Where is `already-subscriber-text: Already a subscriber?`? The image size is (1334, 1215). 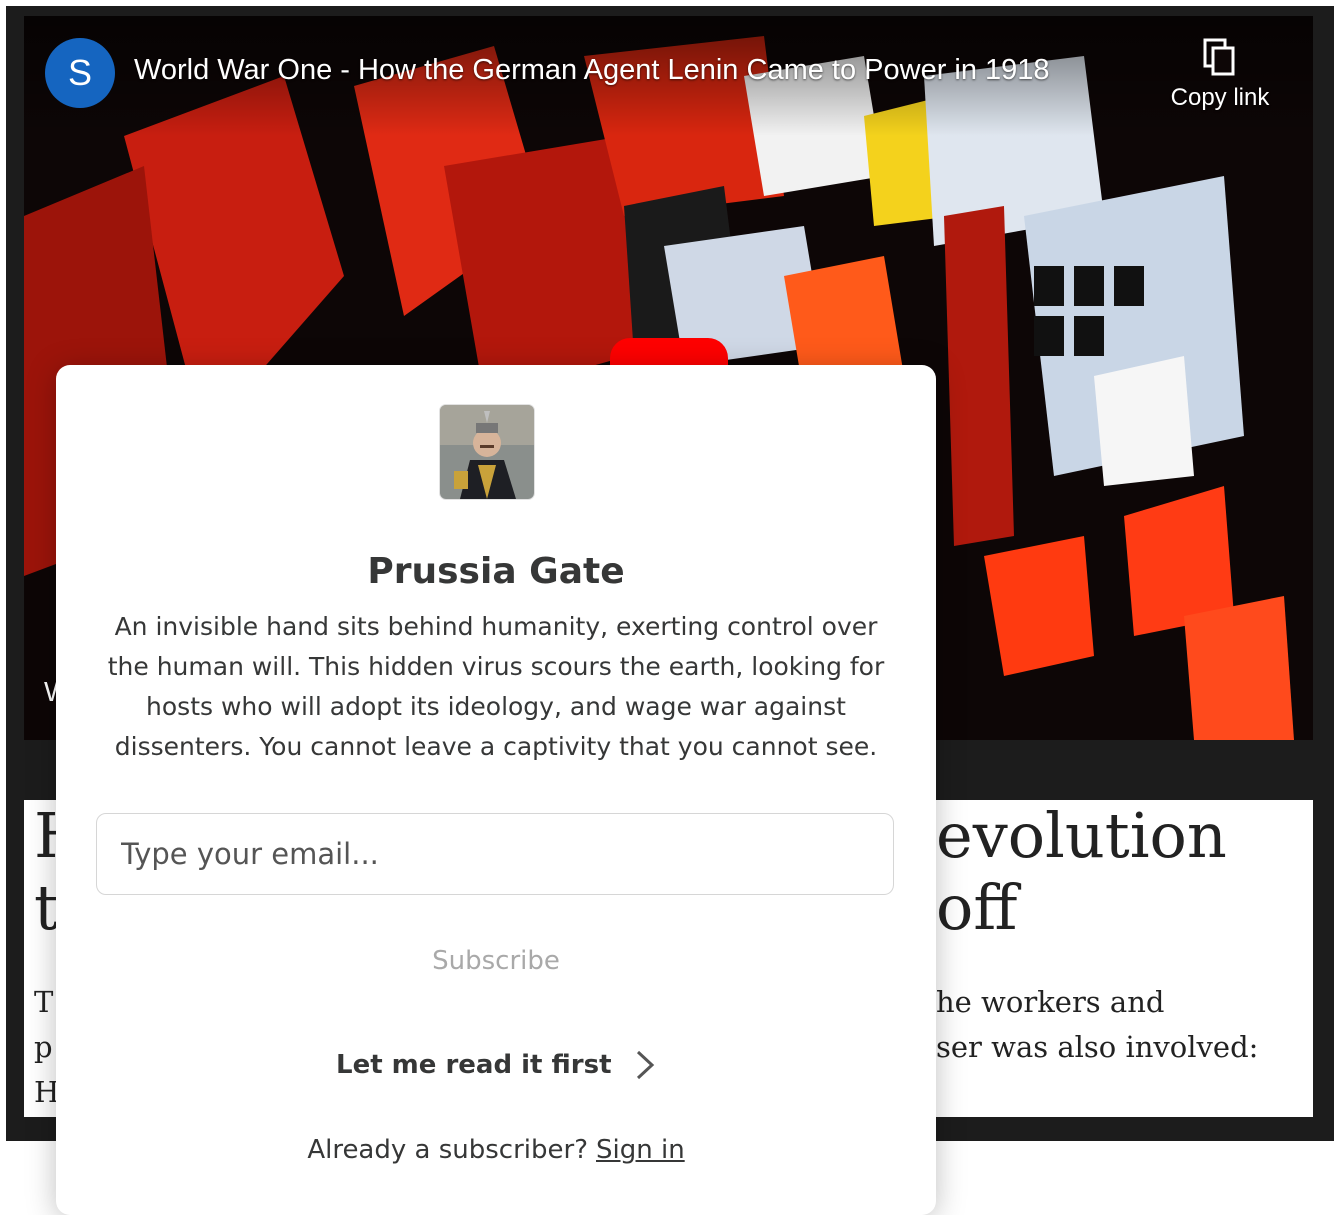 already-subscriber-text: Already a subscriber? is located at coordinates (447, 1150).